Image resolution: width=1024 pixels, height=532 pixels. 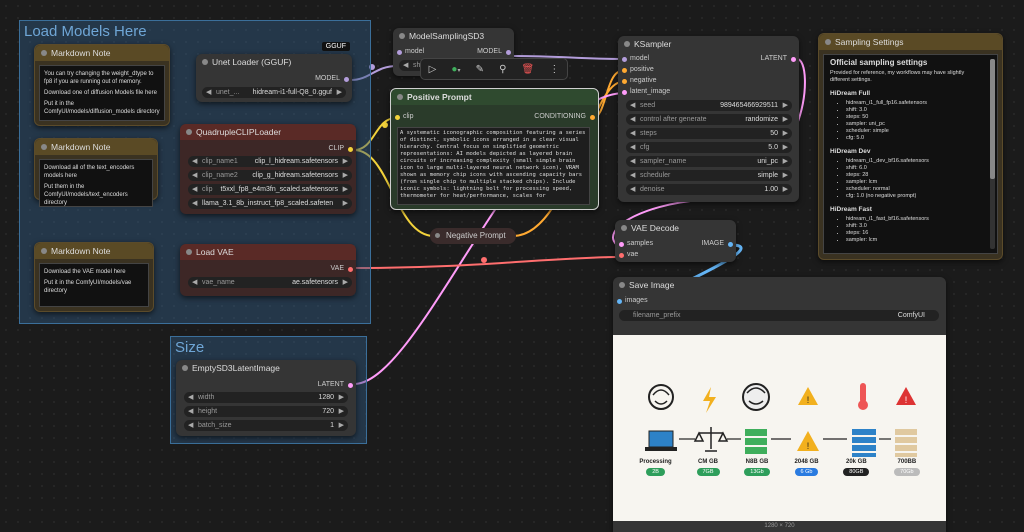 I want to click on widget-label: vae_name, so click(x=218, y=282).